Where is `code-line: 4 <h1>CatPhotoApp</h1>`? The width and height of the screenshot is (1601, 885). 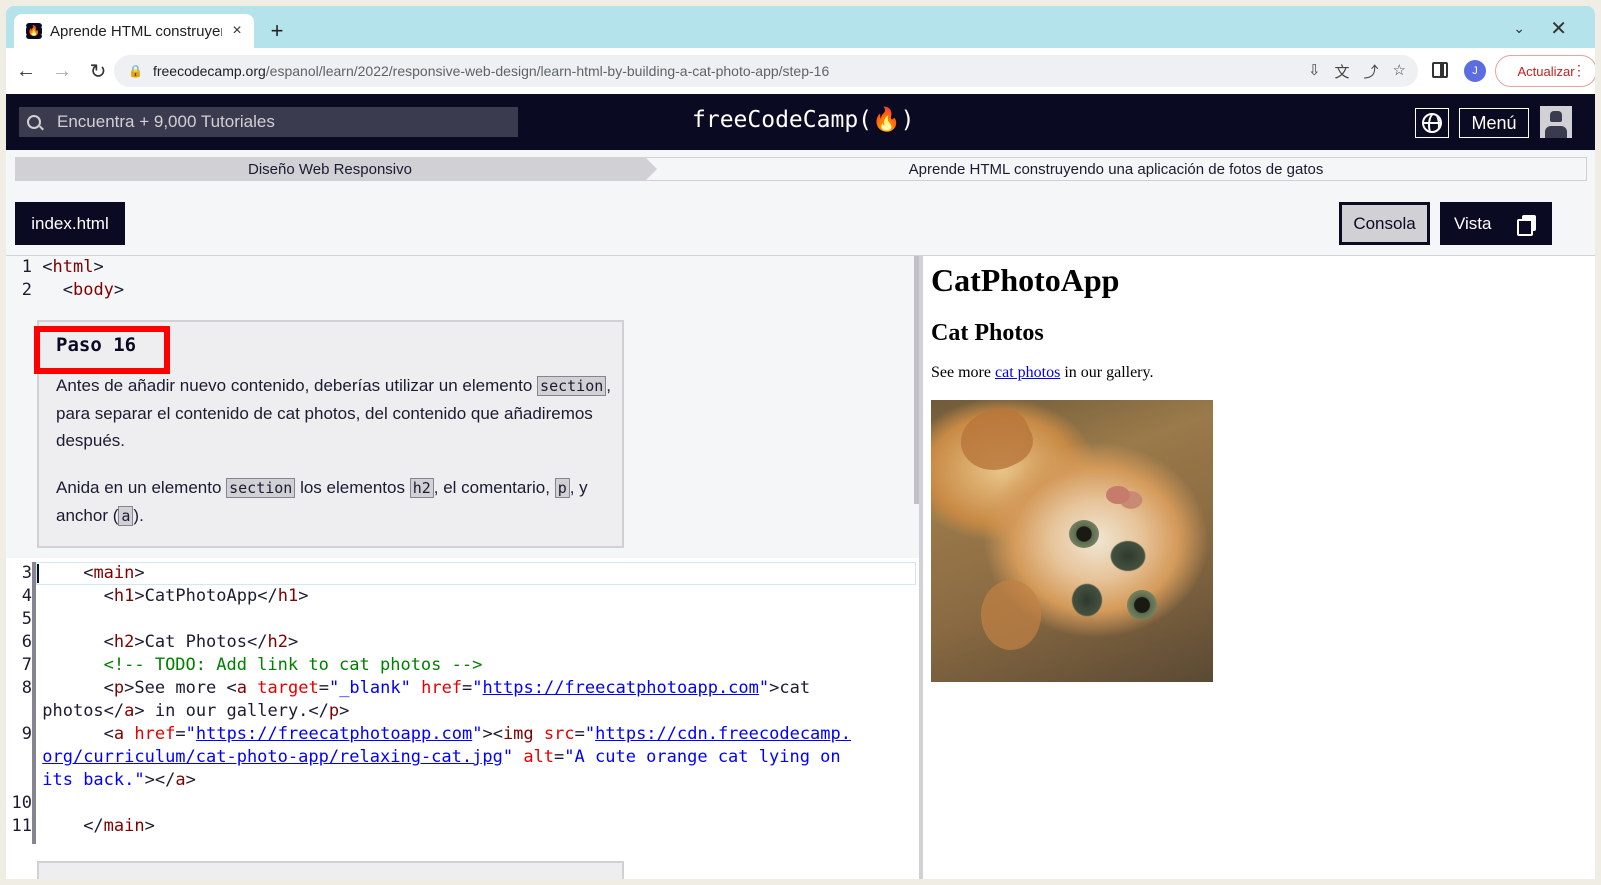 code-line: 4 <h1>CatPhotoApp</h1> is located at coordinates (157, 596).